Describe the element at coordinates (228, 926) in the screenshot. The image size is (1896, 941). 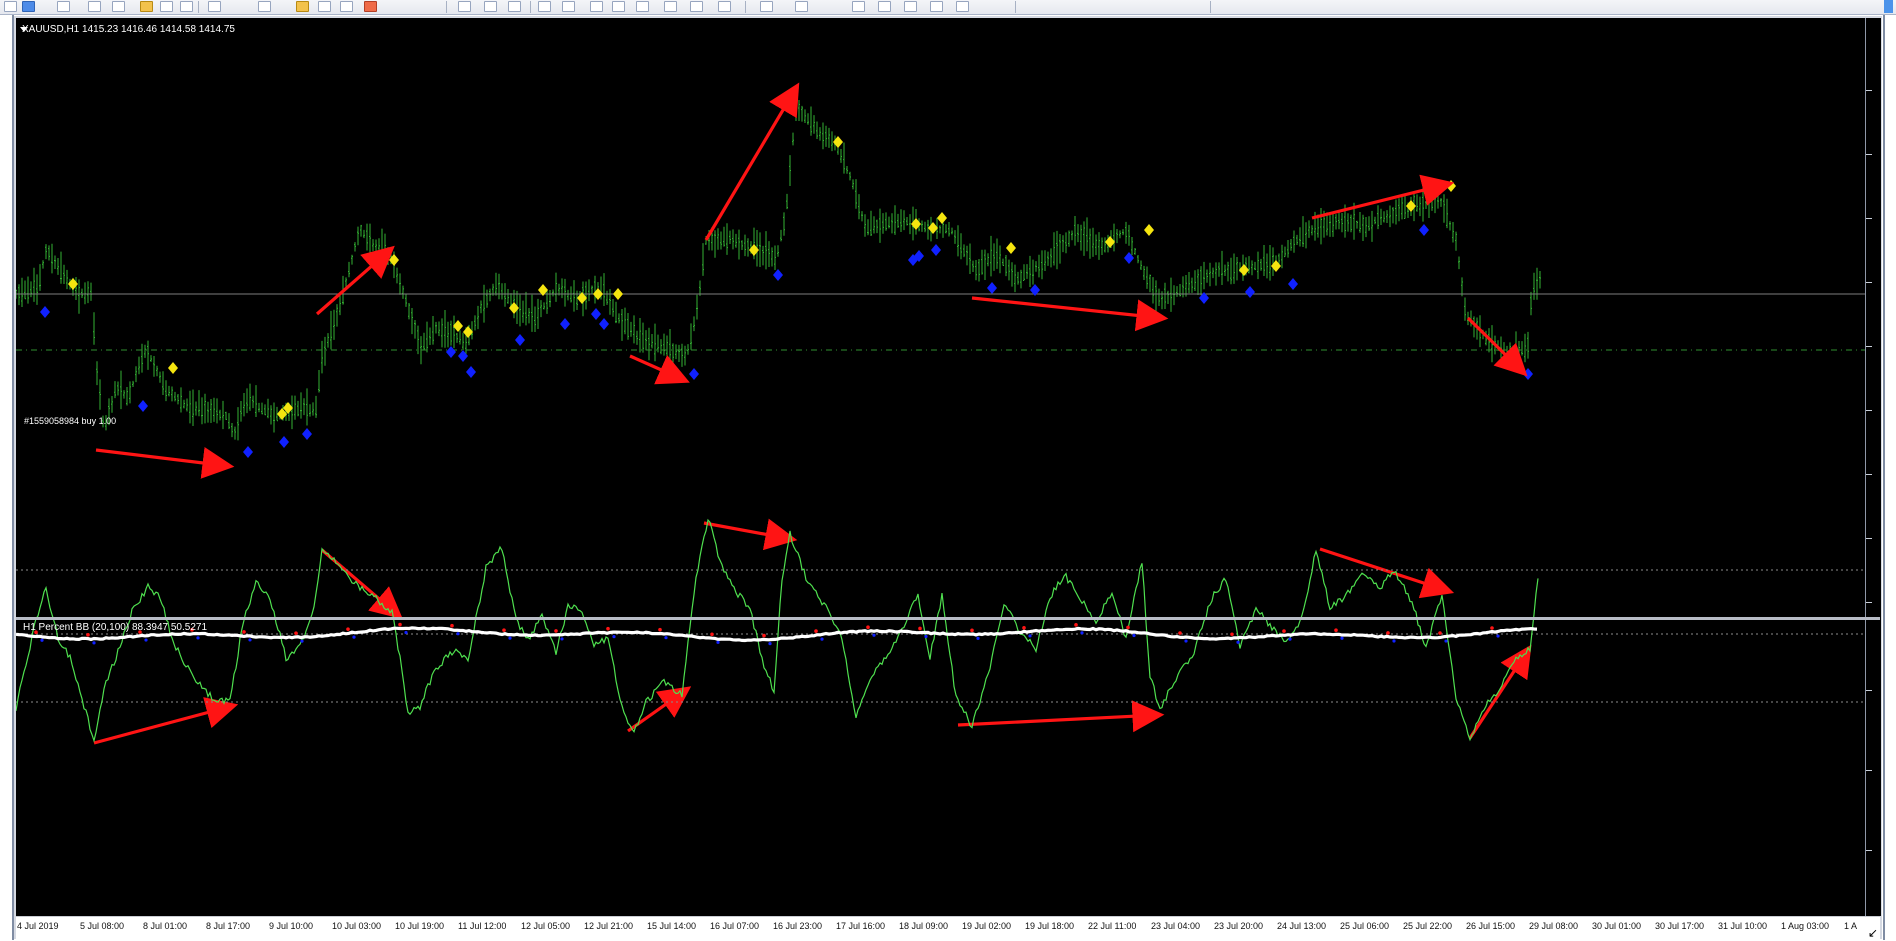
I see `time-axis-label: 8 Jul 17:00` at that location.